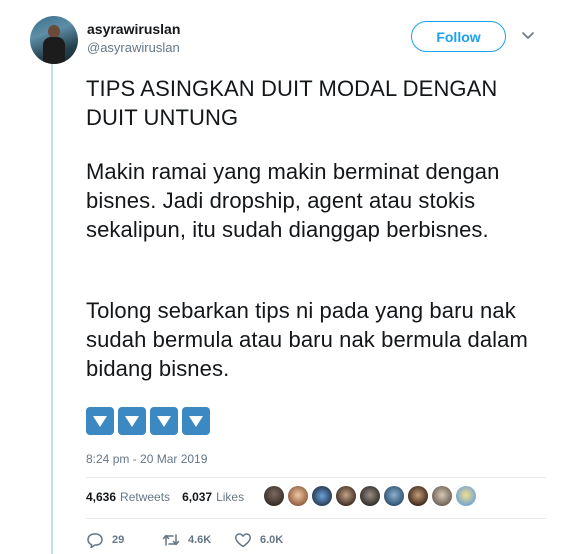  What do you see at coordinates (528, 35) in the screenshot?
I see `chevron-down-icon` at bounding box center [528, 35].